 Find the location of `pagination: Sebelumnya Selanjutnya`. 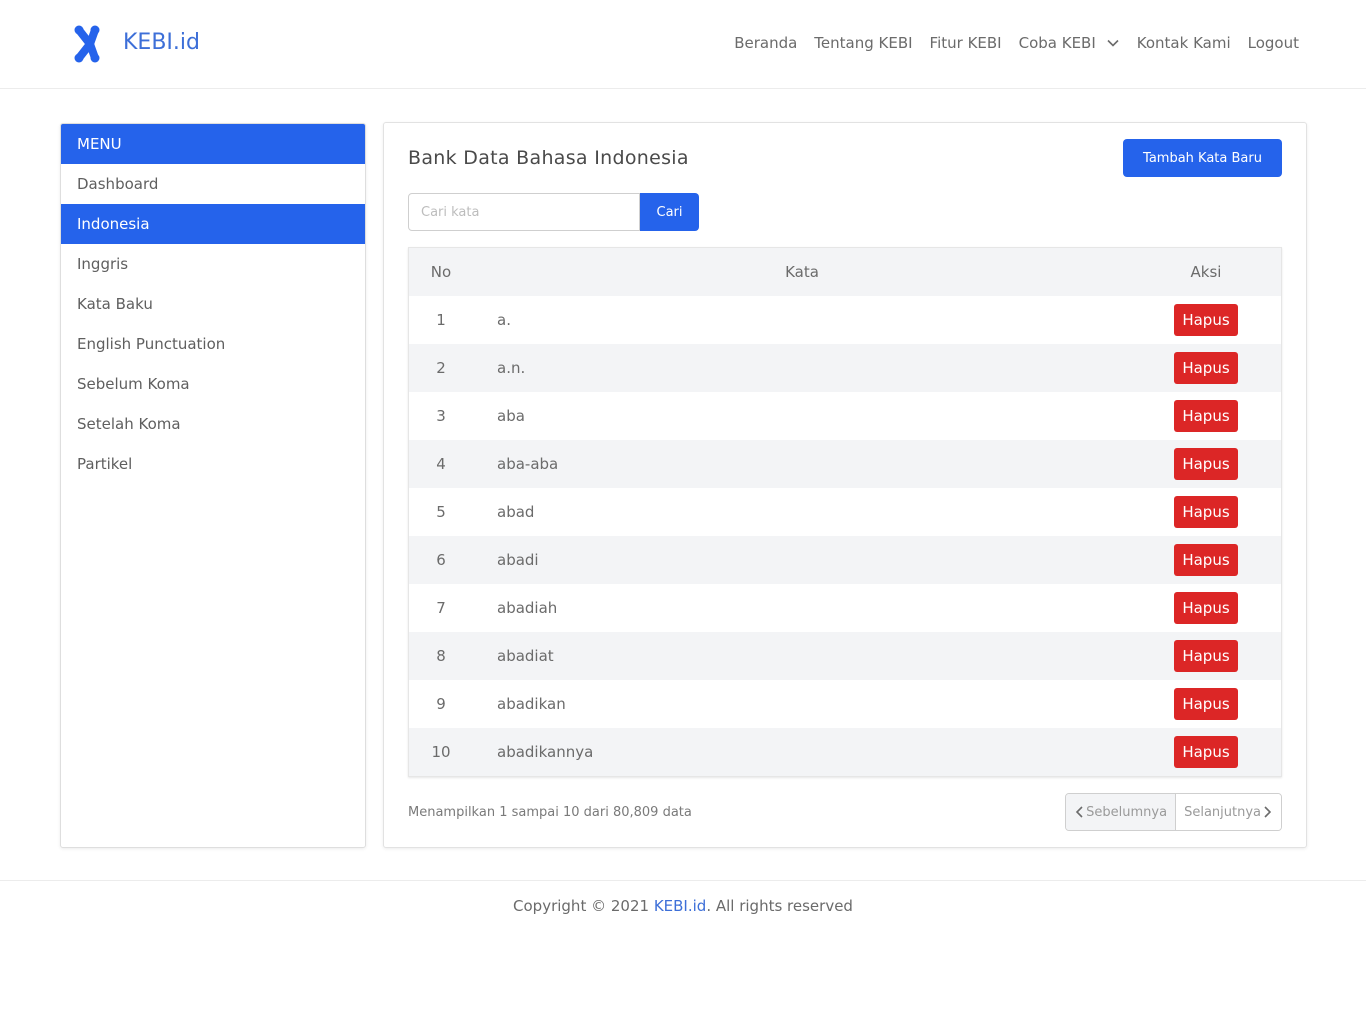

pagination: Sebelumnya Selanjutnya is located at coordinates (1173, 812).